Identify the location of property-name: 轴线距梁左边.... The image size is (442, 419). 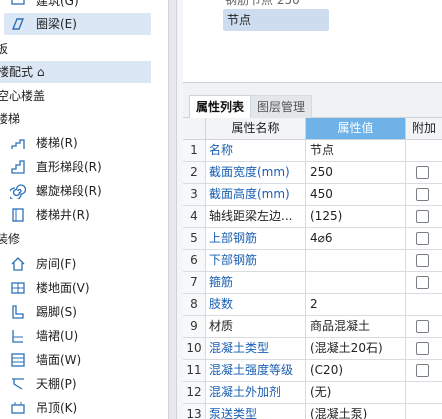
(256, 216).